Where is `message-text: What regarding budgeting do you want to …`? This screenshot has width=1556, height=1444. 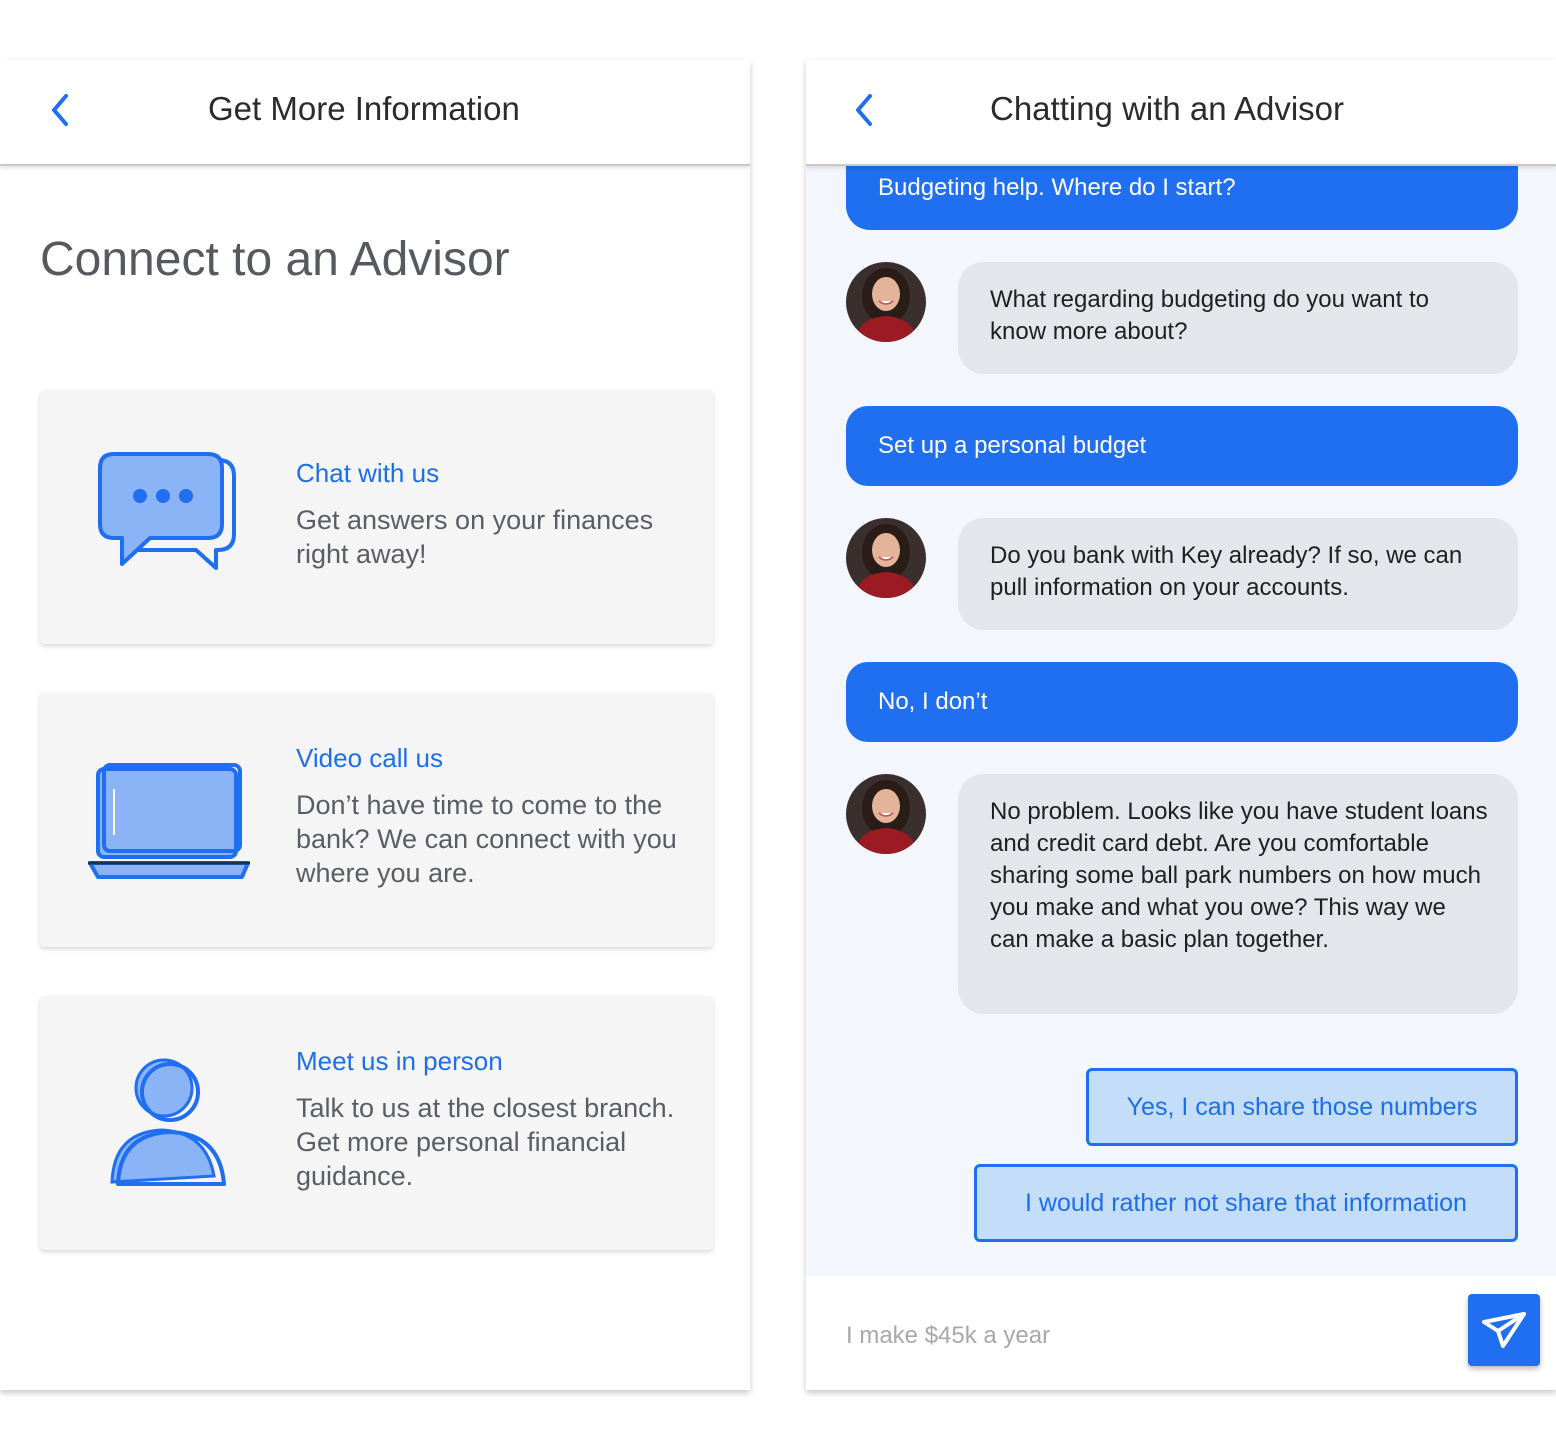 message-text: What regarding budgeting do you want to … is located at coordinates (1209, 315).